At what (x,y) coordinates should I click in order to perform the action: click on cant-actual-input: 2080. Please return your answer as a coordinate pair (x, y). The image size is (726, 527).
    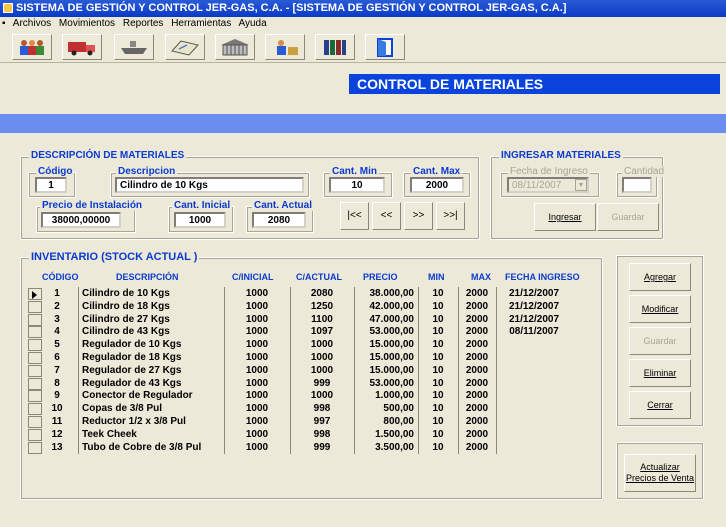
    Looking at the image, I should click on (279, 220).